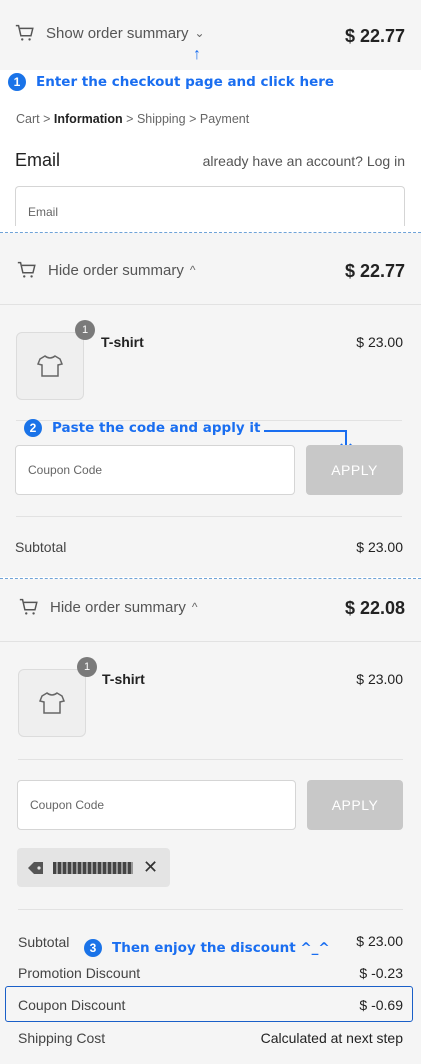 The height and width of the screenshot is (1064, 421). Describe the element at coordinates (62, 1038) in the screenshot. I see `shipping-cost-label: Shipping Cost` at that location.